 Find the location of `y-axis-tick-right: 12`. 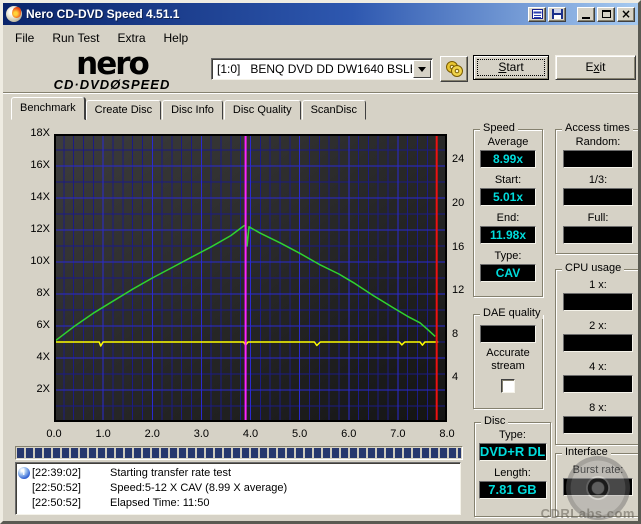

y-axis-tick-right: 12 is located at coordinates (458, 290).